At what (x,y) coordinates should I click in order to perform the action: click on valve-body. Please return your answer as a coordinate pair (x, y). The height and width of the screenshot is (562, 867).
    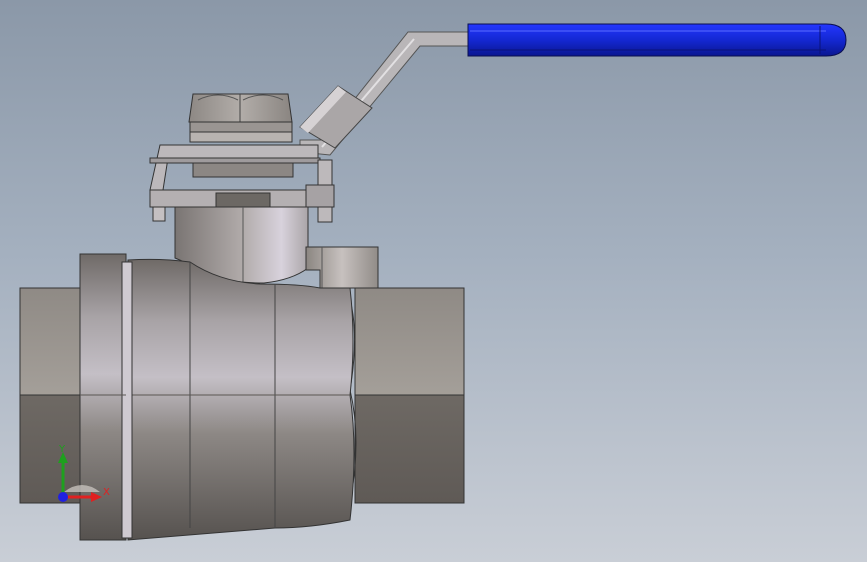
    Looking at the image, I should click on (241, 399).